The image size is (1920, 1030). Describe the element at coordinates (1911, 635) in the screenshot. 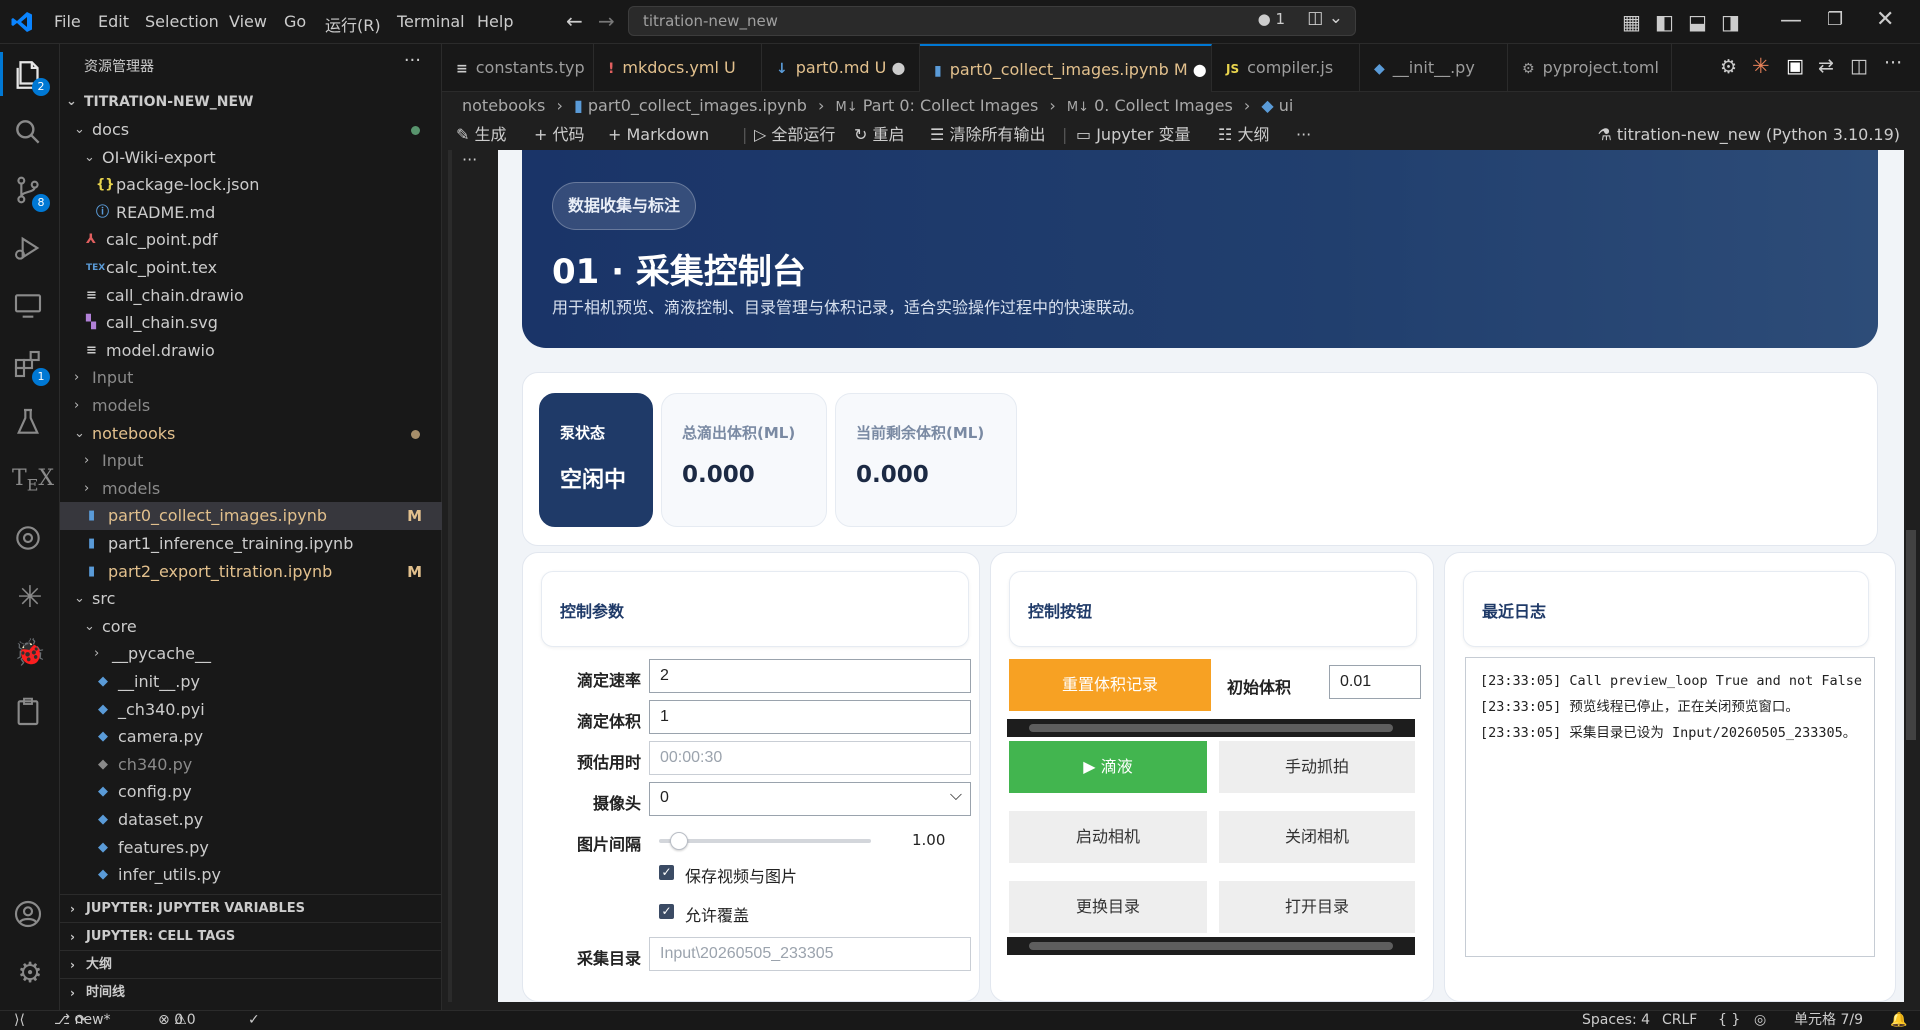

I see `editor-scrollbar` at that location.